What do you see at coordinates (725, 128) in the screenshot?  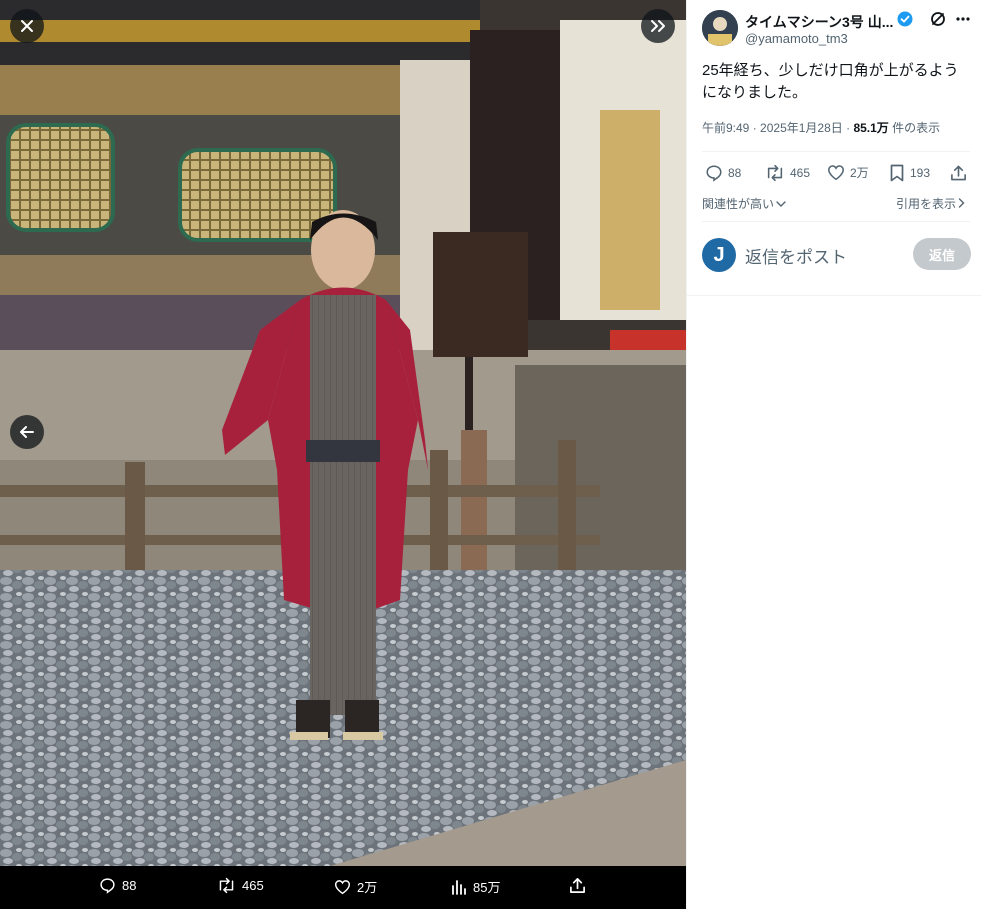 I see `tweet-time: 午前9:49` at bounding box center [725, 128].